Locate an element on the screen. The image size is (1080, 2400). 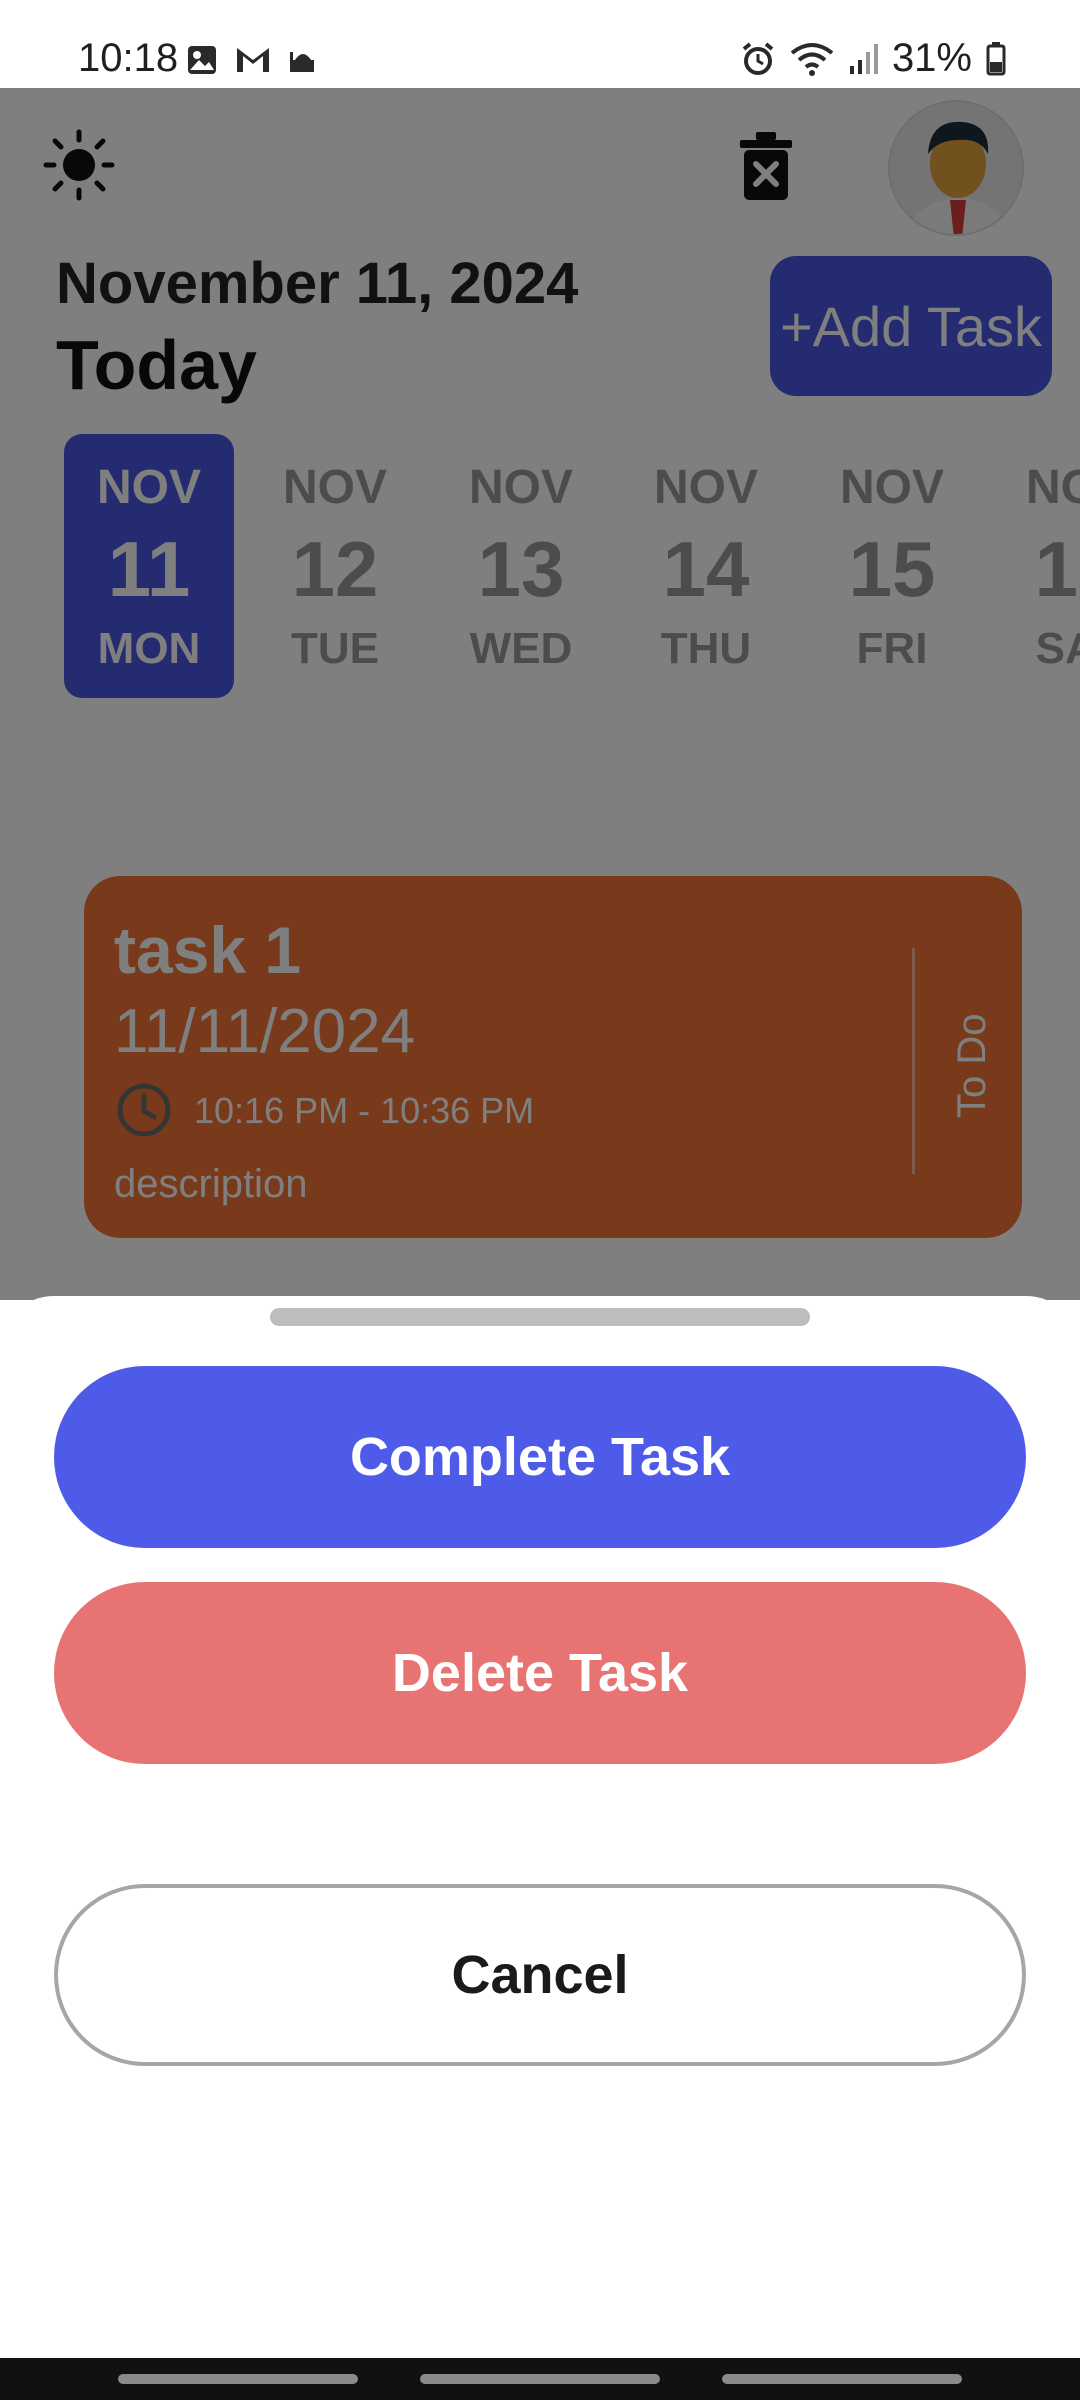
sheet-drag-handle is located at coordinates (540, 1317).